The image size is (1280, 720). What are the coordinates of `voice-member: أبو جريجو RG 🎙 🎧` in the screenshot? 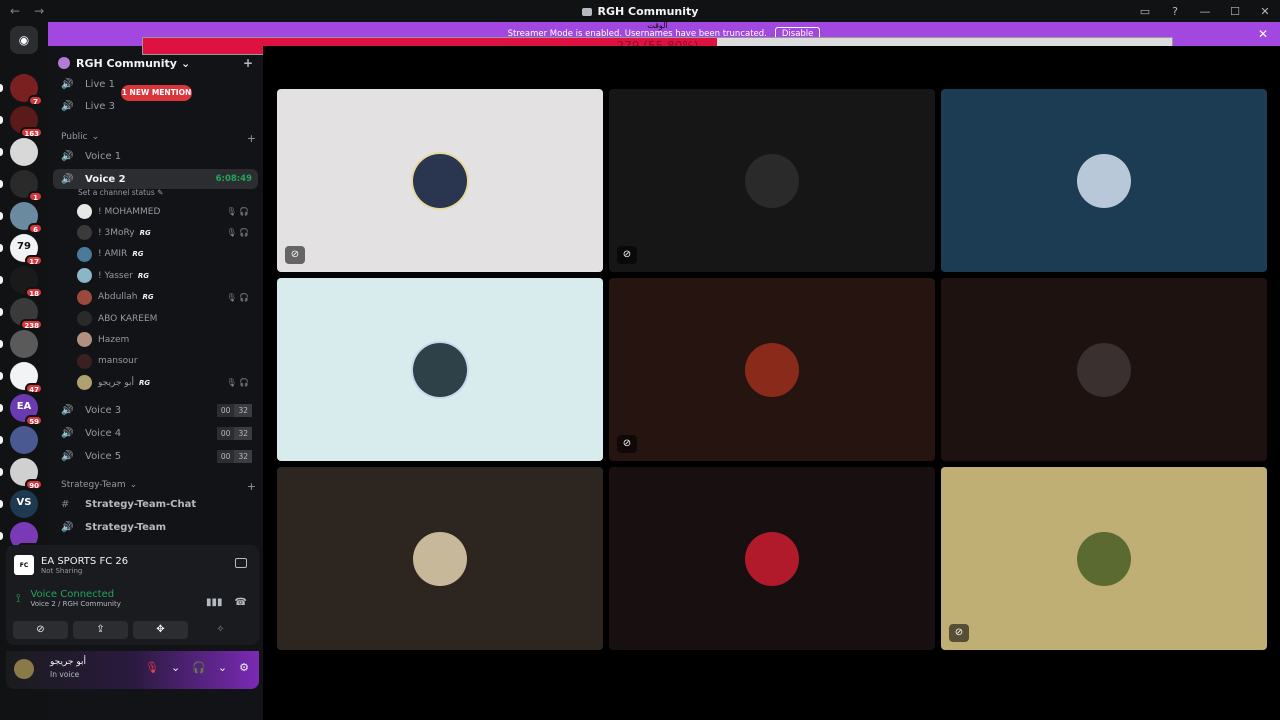 It's located at (167, 382).